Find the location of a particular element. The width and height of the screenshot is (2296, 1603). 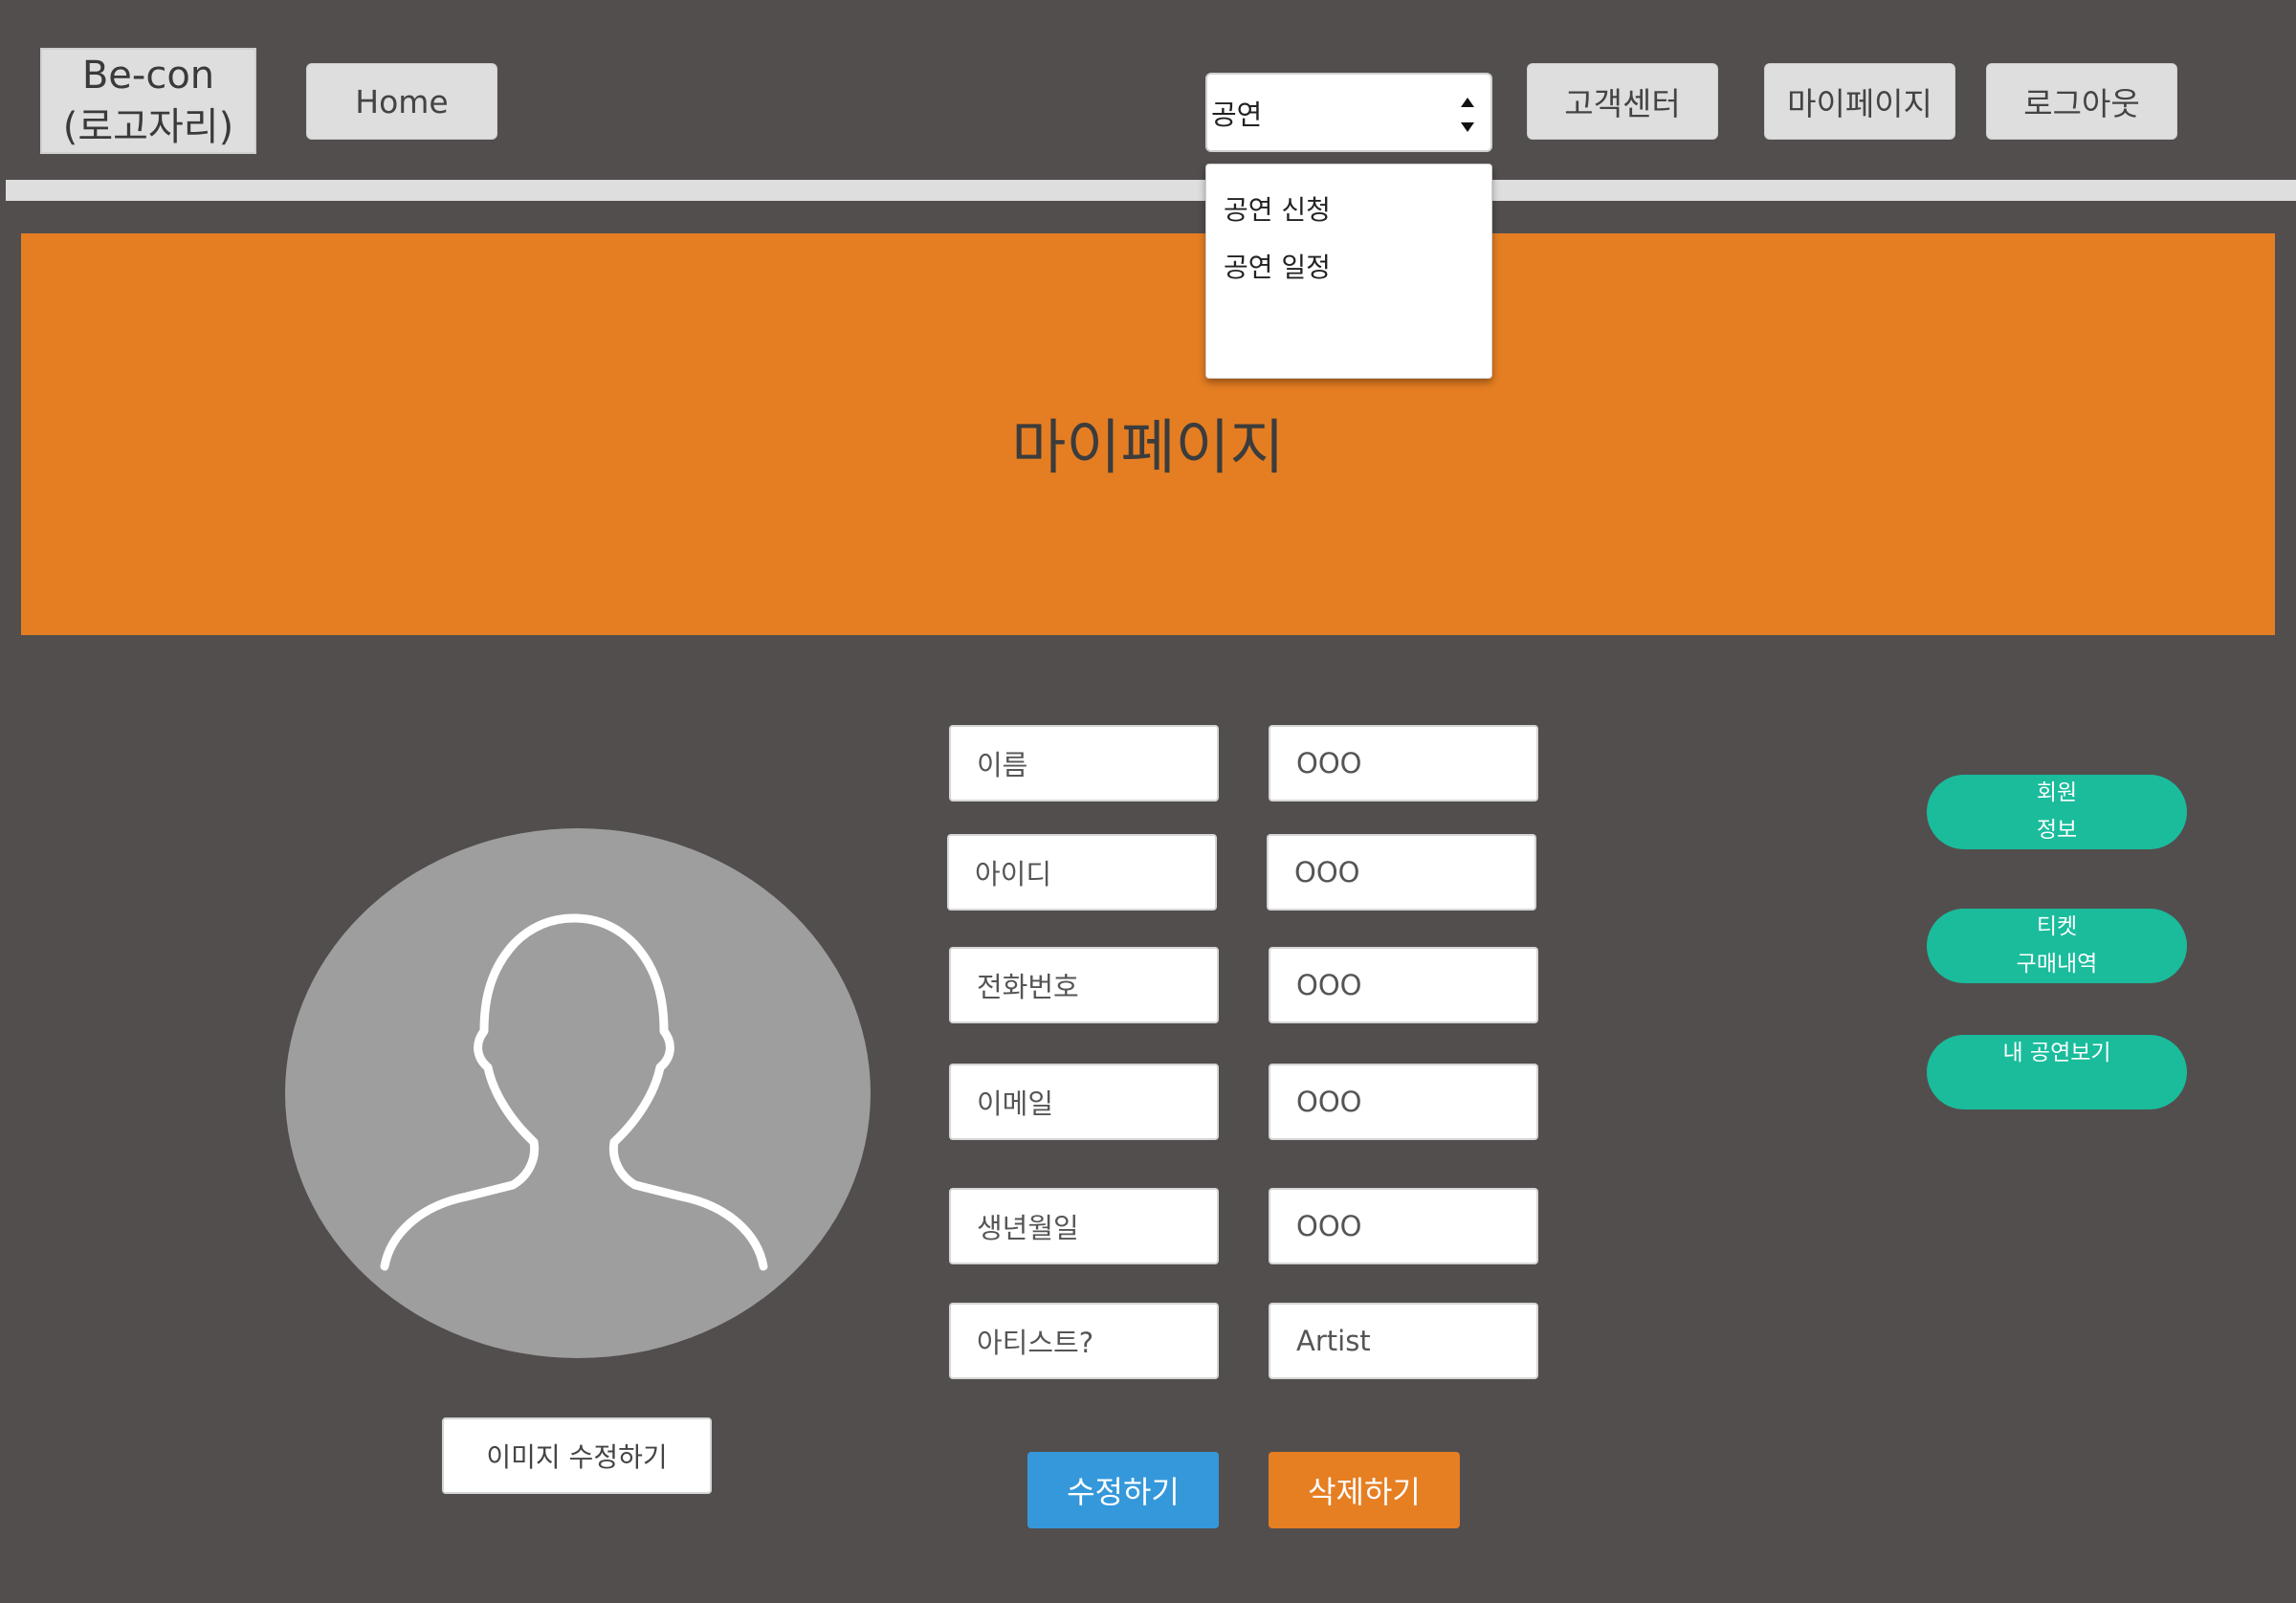

phone-field: OOO is located at coordinates (1404, 985).